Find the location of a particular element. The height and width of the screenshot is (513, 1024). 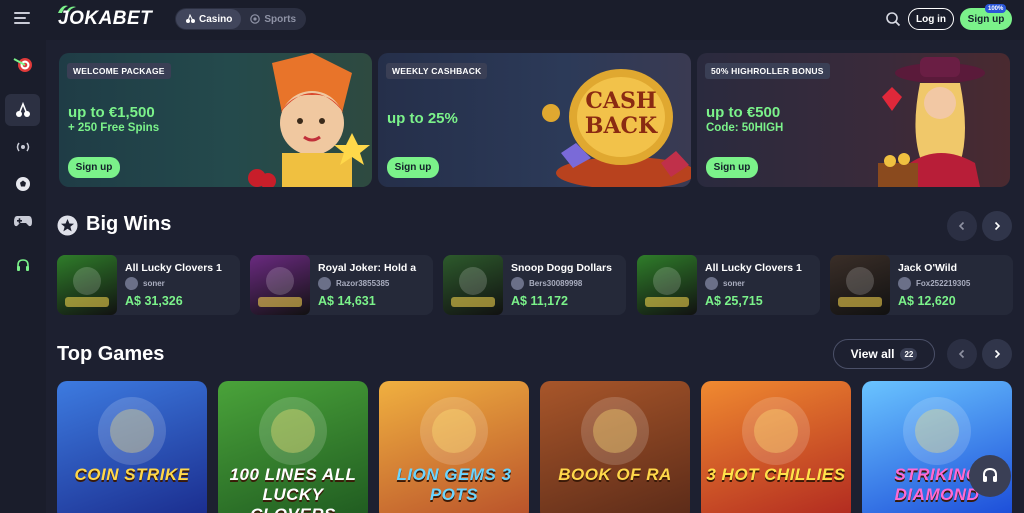

promo-highroller-bonus: 50% HIGHROLLER BONUS up to €500 Code is located at coordinates (853, 120).